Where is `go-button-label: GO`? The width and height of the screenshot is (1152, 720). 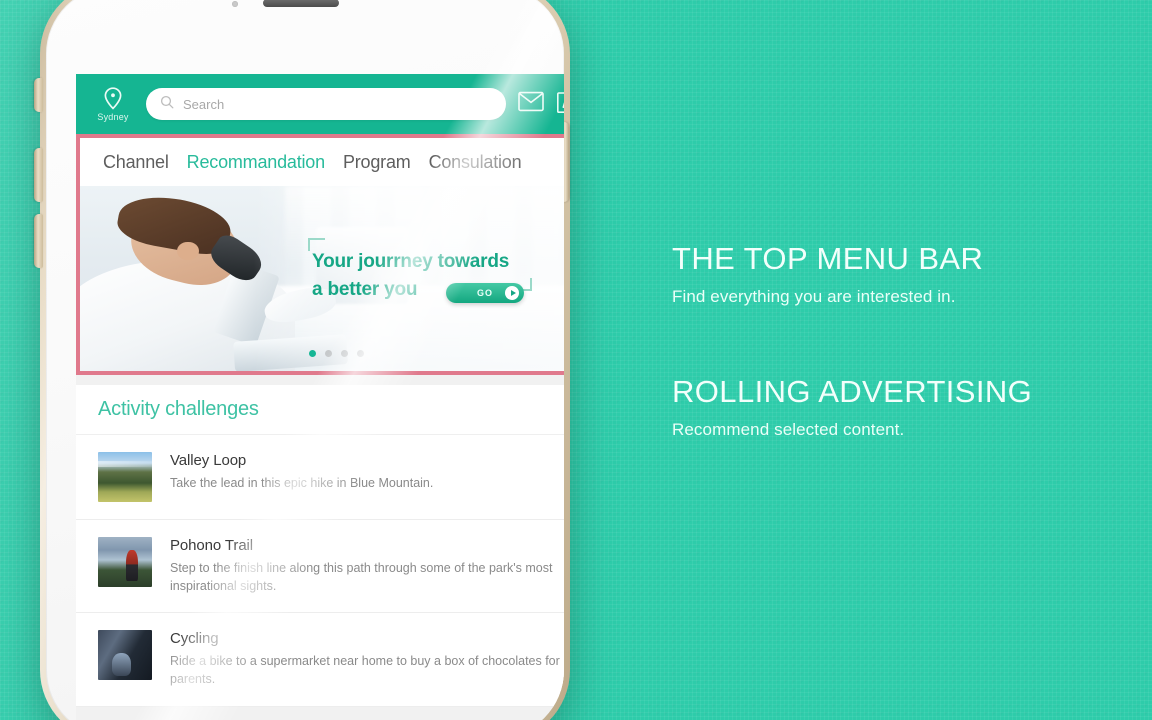 go-button-label: GO is located at coordinates (484, 293).